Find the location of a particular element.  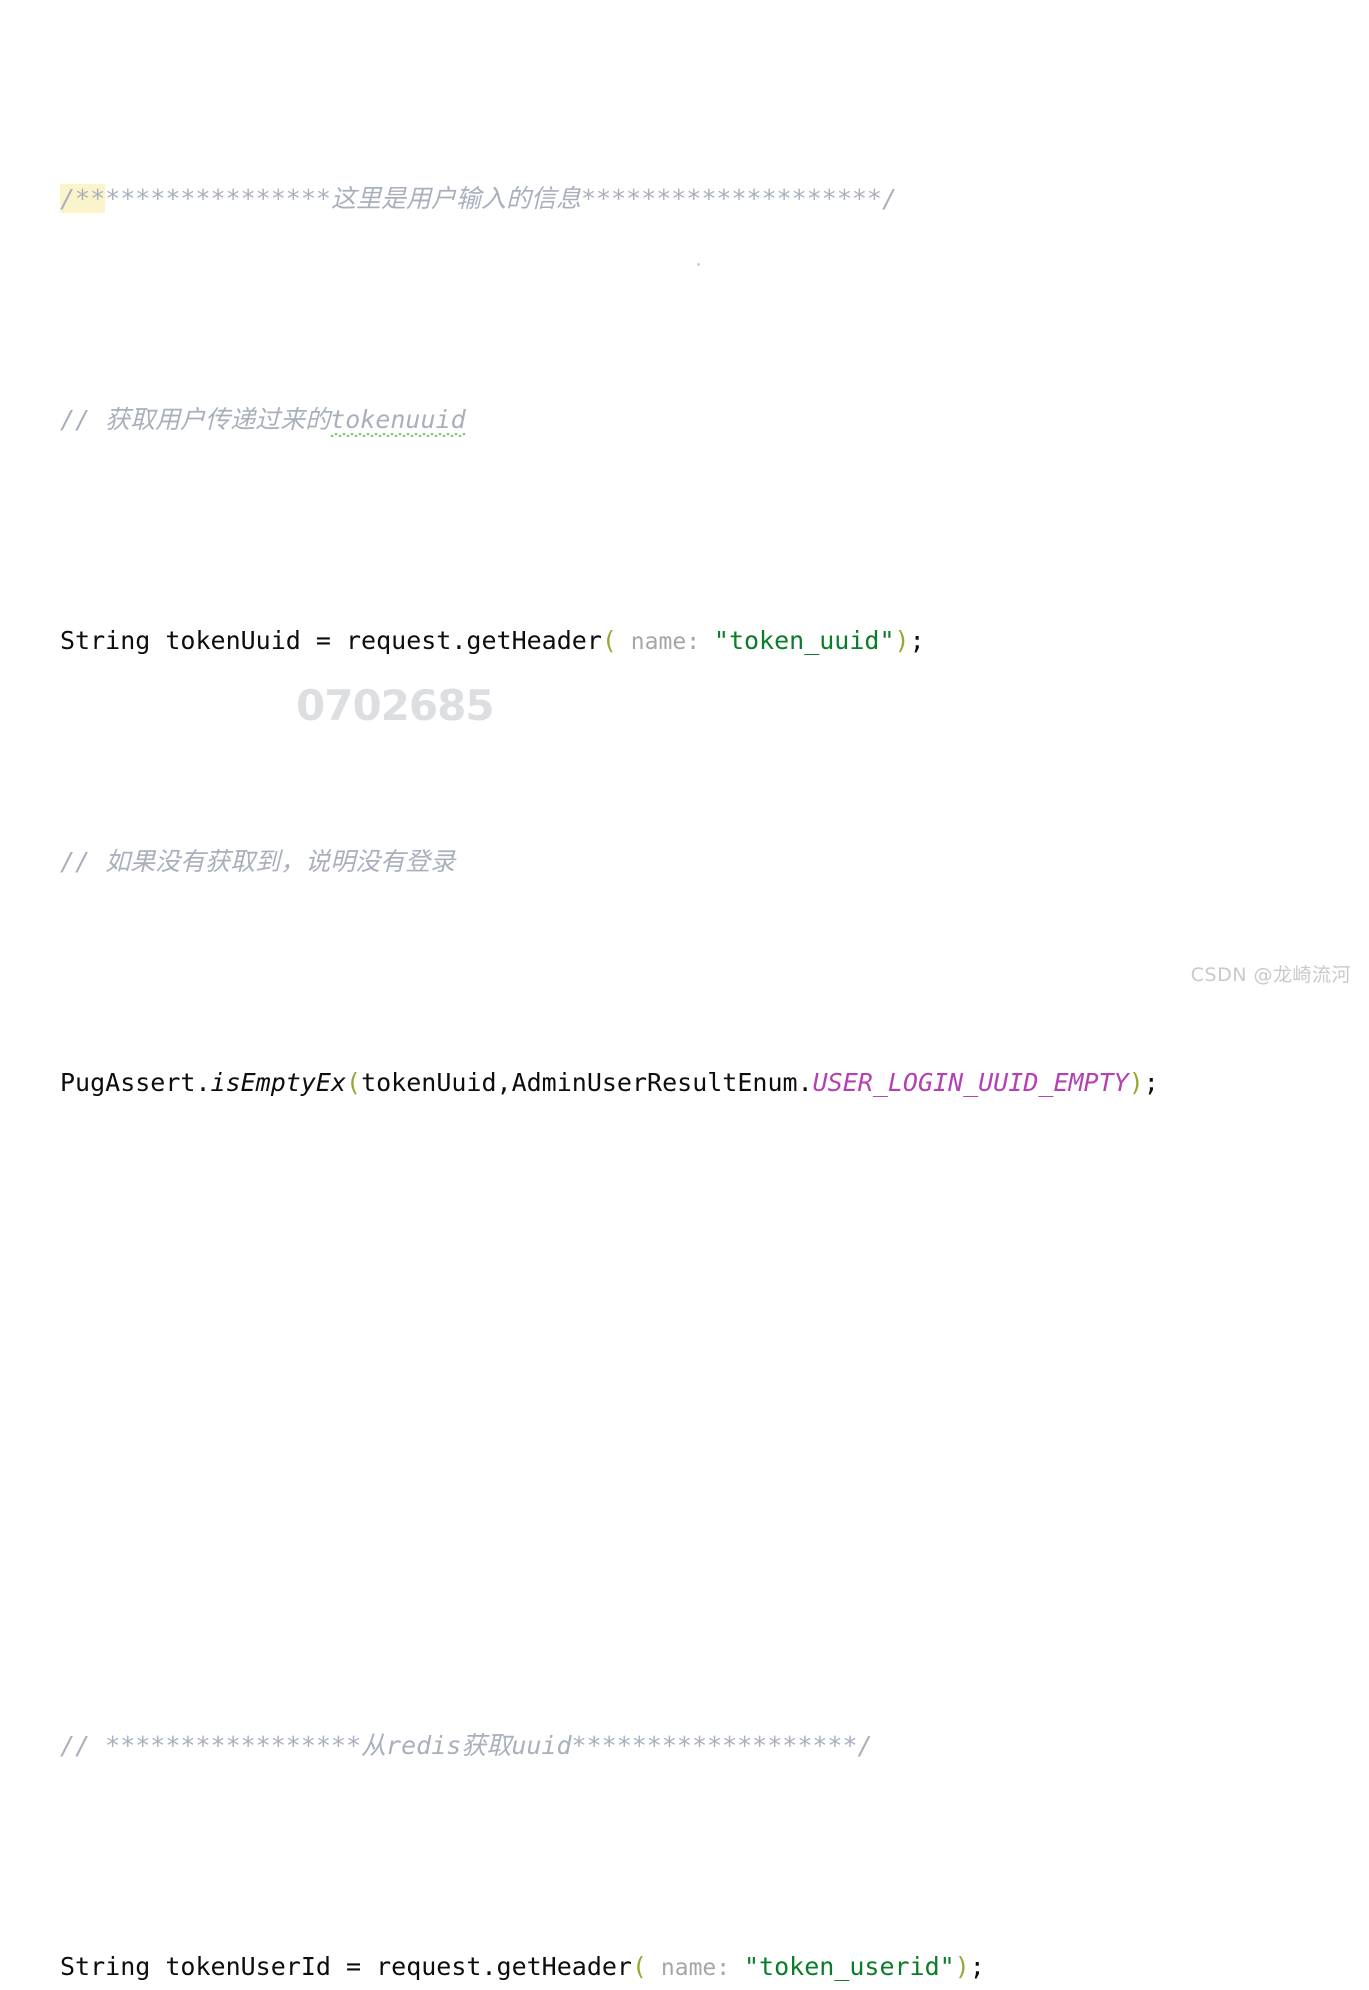

var-tokenuuid: tokenUuid is located at coordinates (233, 640).